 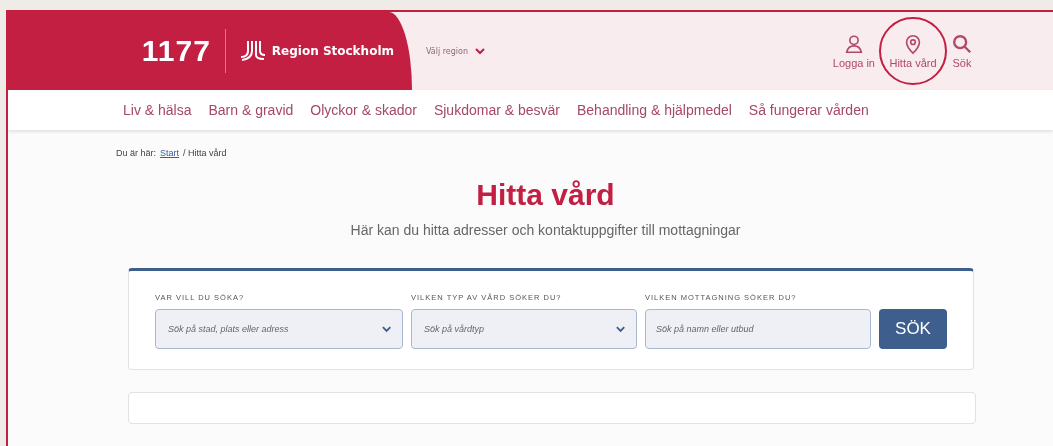 What do you see at coordinates (496, 110) in the screenshot?
I see `nav-link: Sjukdomar & besvär` at bounding box center [496, 110].